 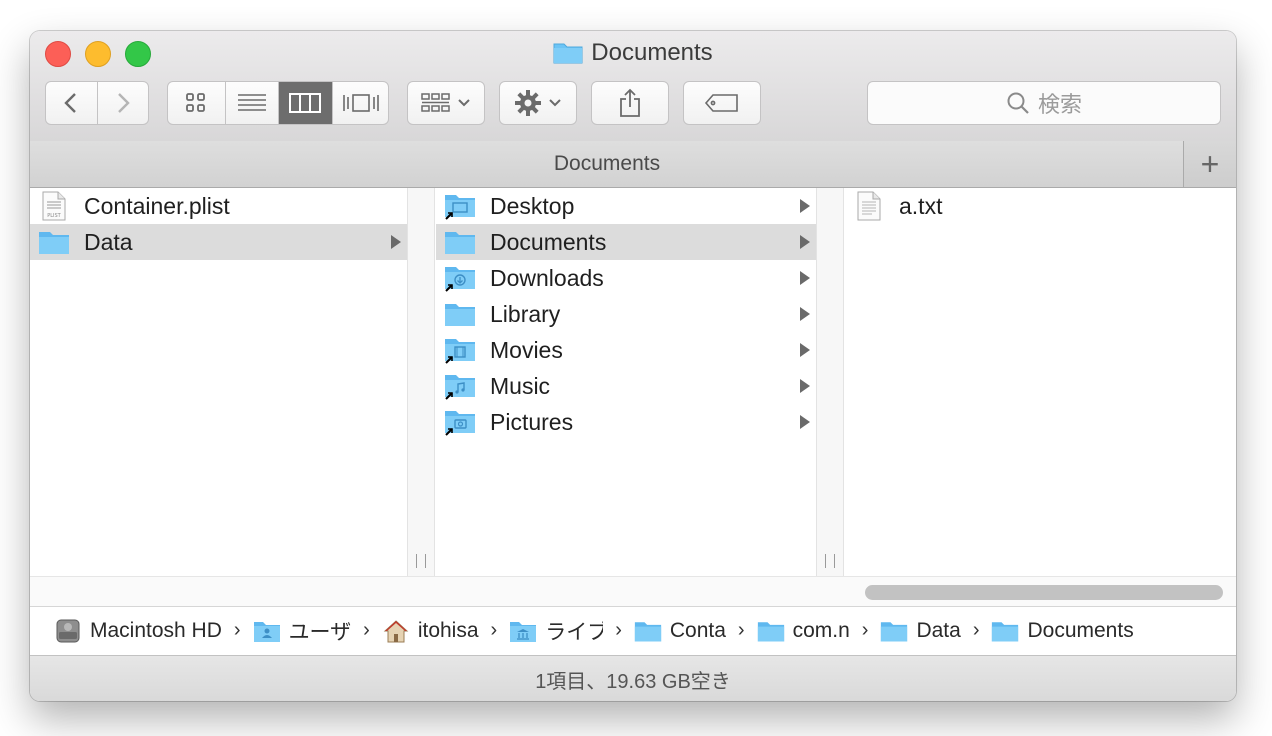 What do you see at coordinates (54, 216) in the screenshot?
I see `svg-text: PLIST` at bounding box center [54, 216].